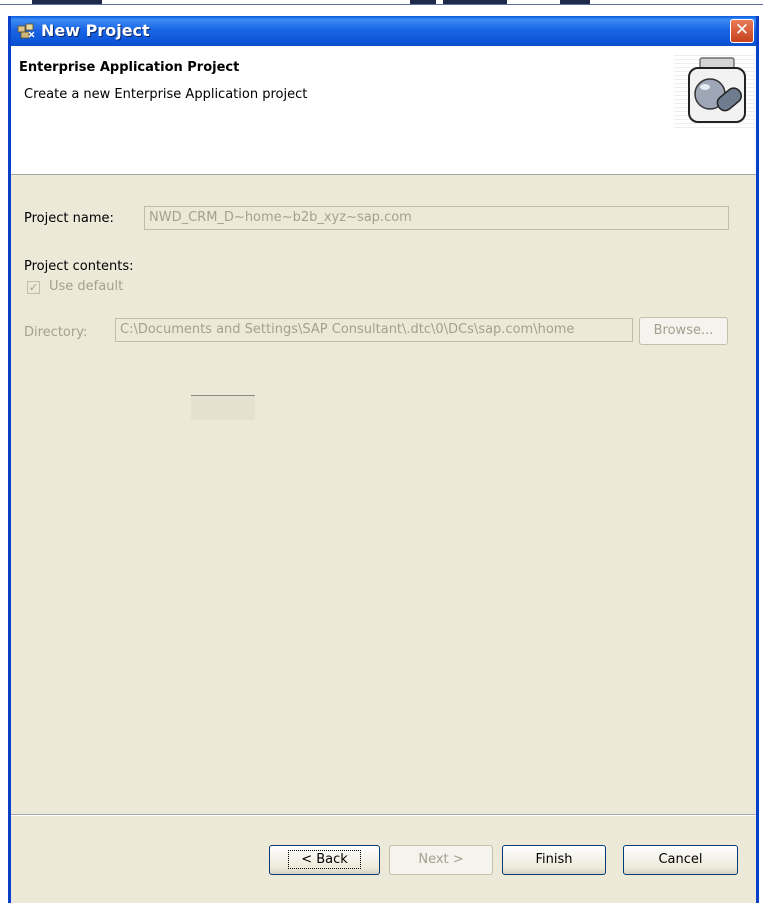 This screenshot has width=763, height=903. Describe the element at coordinates (95, 30) in the screenshot. I see `dialog-title: New Project` at that location.